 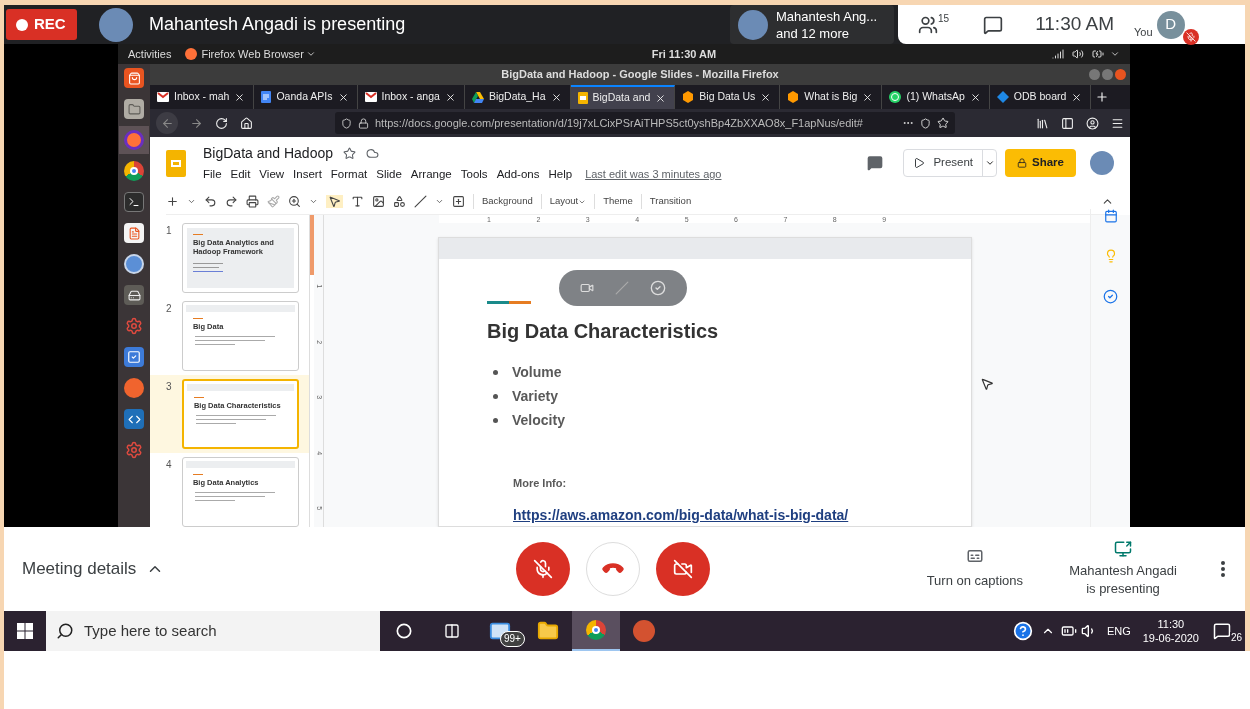 What do you see at coordinates (1110, 296) in the screenshot?
I see `tasks-icon` at bounding box center [1110, 296].